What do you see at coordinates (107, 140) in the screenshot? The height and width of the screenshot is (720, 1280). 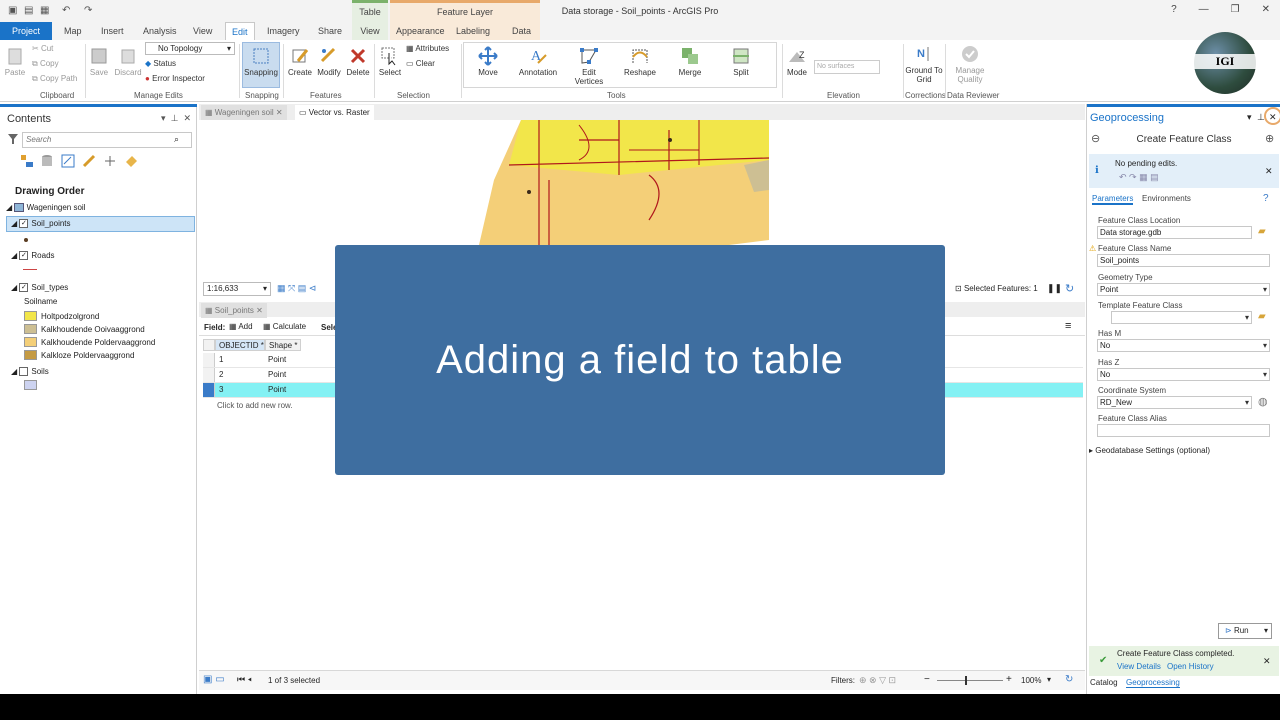 I see `contents-search-input: Search` at bounding box center [107, 140].